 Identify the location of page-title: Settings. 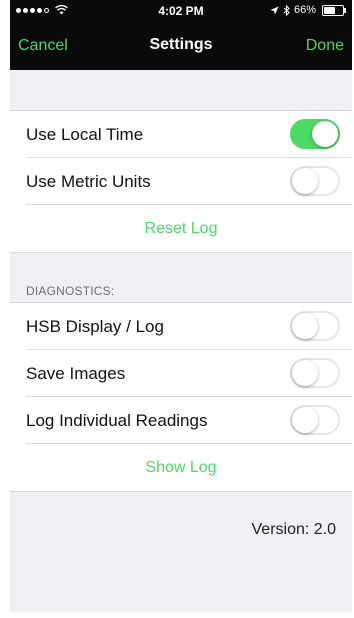
(181, 44).